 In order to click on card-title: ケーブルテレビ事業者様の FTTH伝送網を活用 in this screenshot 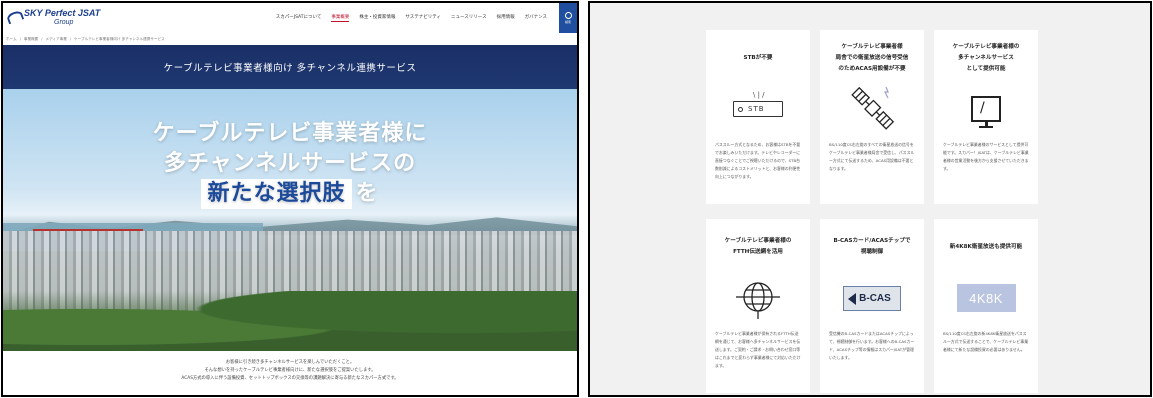, I will do `click(758, 246)`.